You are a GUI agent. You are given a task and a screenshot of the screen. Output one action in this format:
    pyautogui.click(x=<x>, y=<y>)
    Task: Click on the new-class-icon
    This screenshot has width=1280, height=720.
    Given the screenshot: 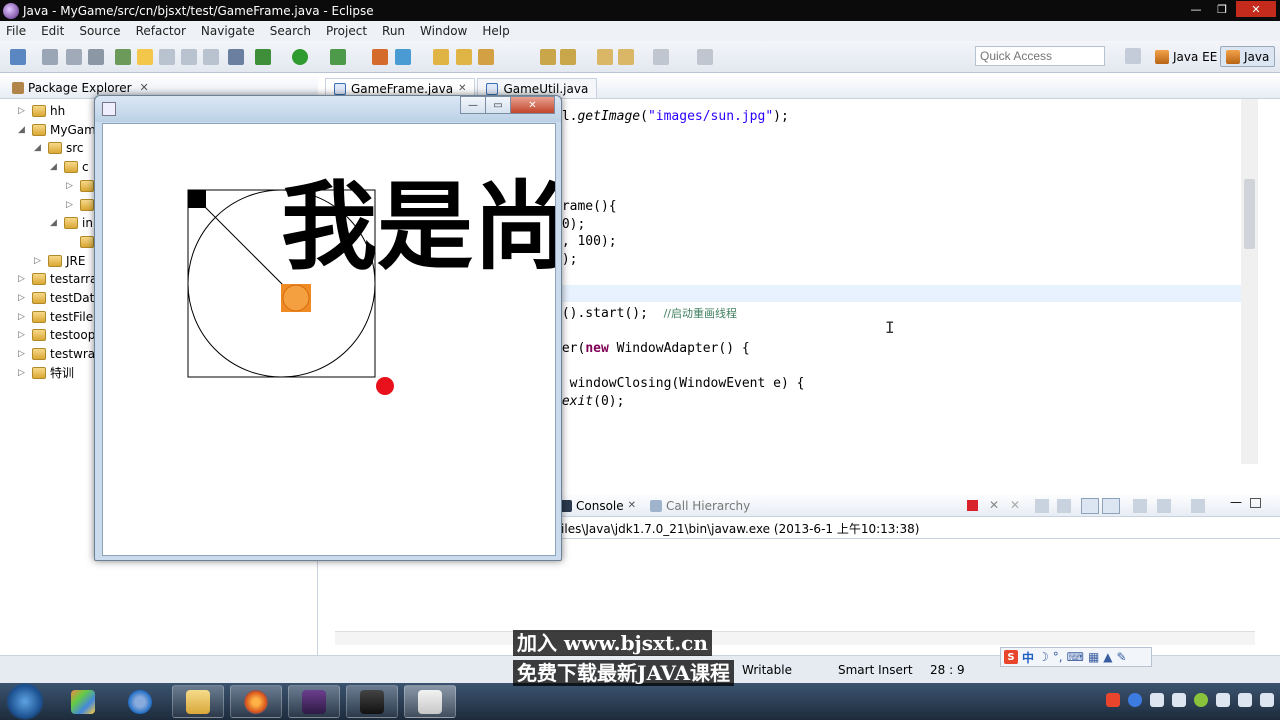 What is the action you would take?
    pyautogui.click(x=403, y=57)
    